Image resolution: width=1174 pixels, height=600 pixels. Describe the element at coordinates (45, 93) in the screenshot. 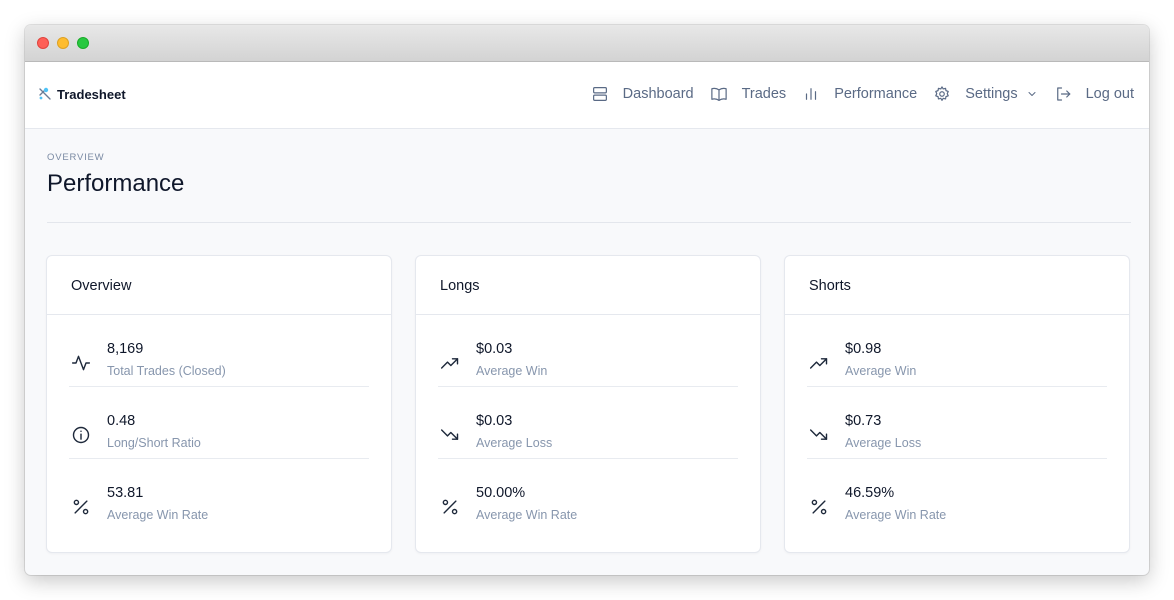

I see `brand-logo-icon` at that location.